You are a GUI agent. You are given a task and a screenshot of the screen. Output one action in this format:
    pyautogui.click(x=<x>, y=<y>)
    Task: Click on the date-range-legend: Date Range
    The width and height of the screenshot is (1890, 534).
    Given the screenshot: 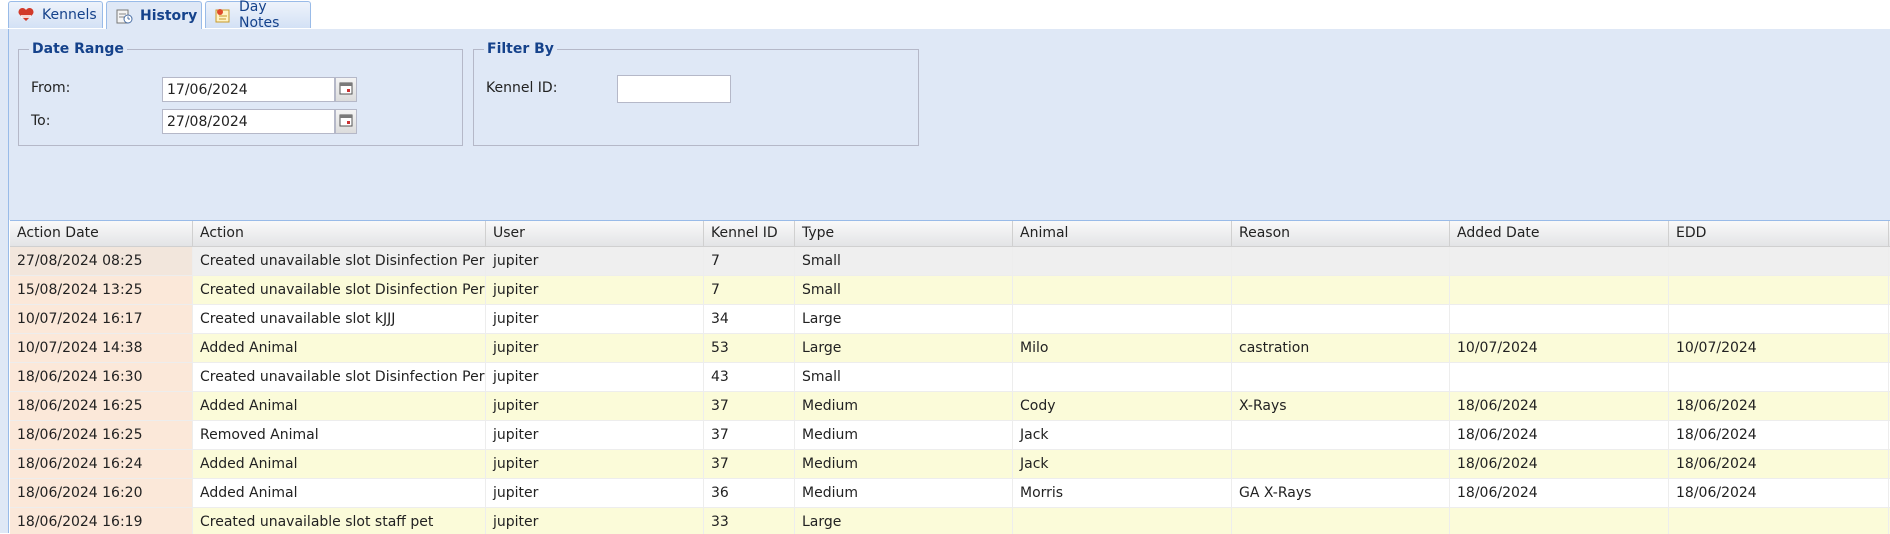 What is the action you would take?
    pyautogui.click(x=78, y=49)
    